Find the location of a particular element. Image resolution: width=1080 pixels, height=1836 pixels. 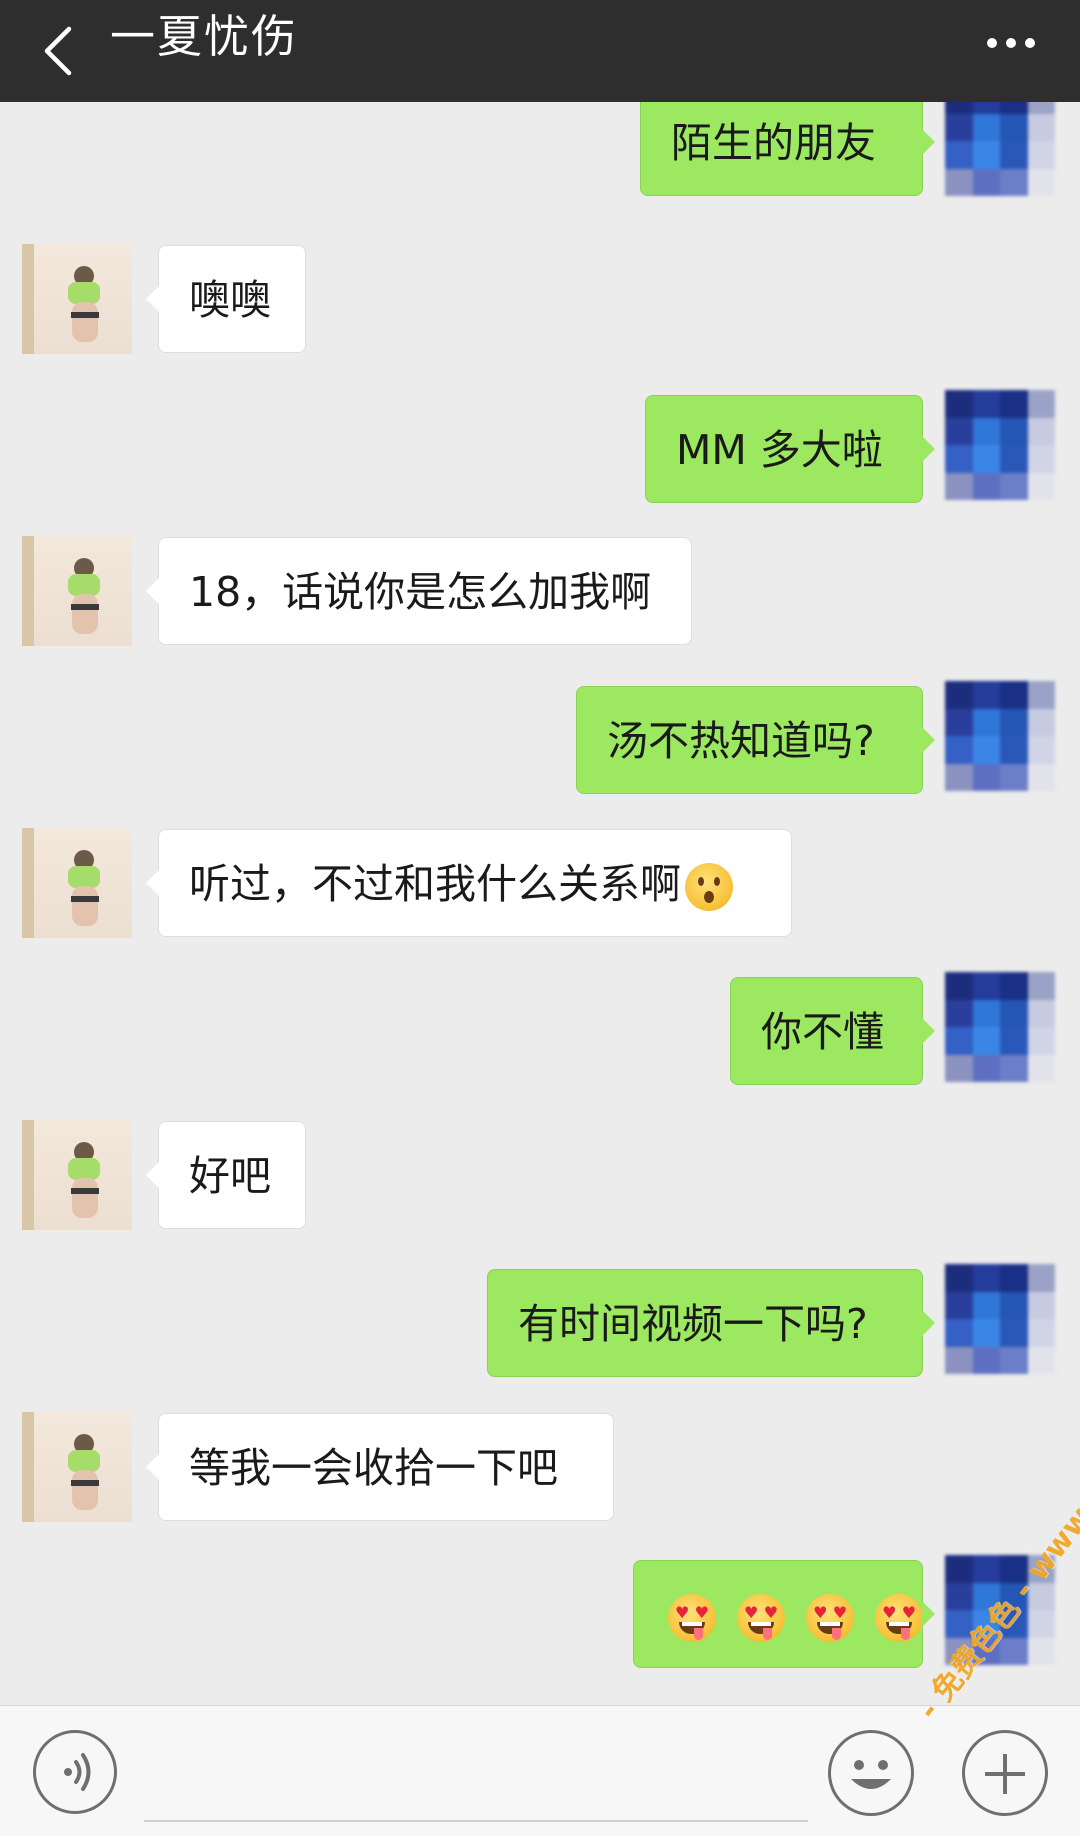

received-message-bubble: 18，话说你是怎么加我啊 is located at coordinates (419, 591).